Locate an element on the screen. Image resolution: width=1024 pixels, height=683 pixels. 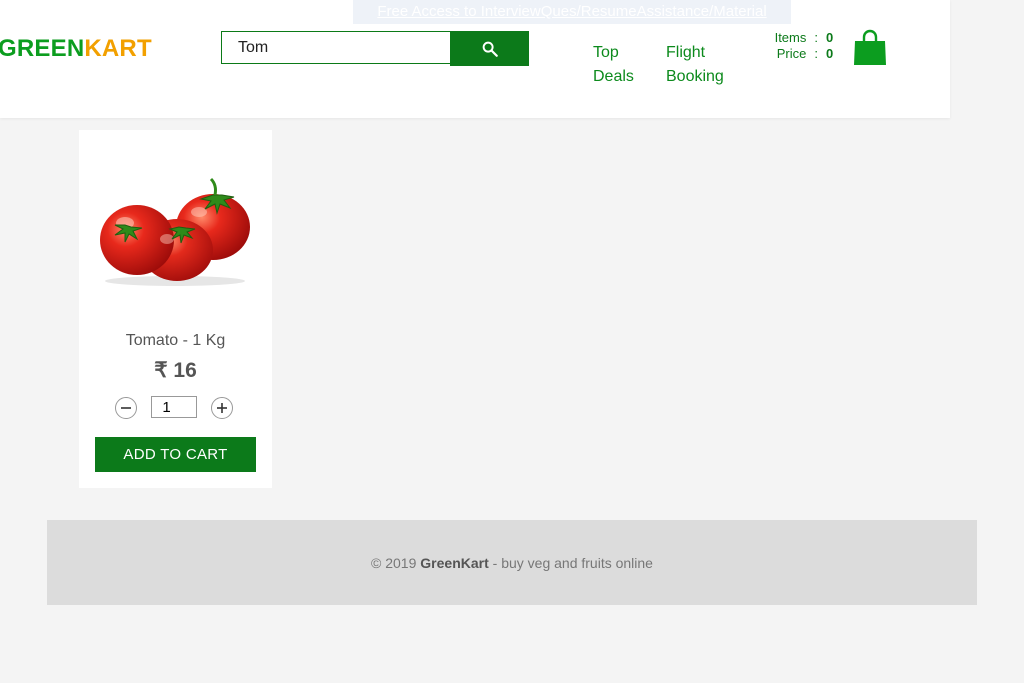
nav-flight-line2: Booking is located at coordinates (695, 76).